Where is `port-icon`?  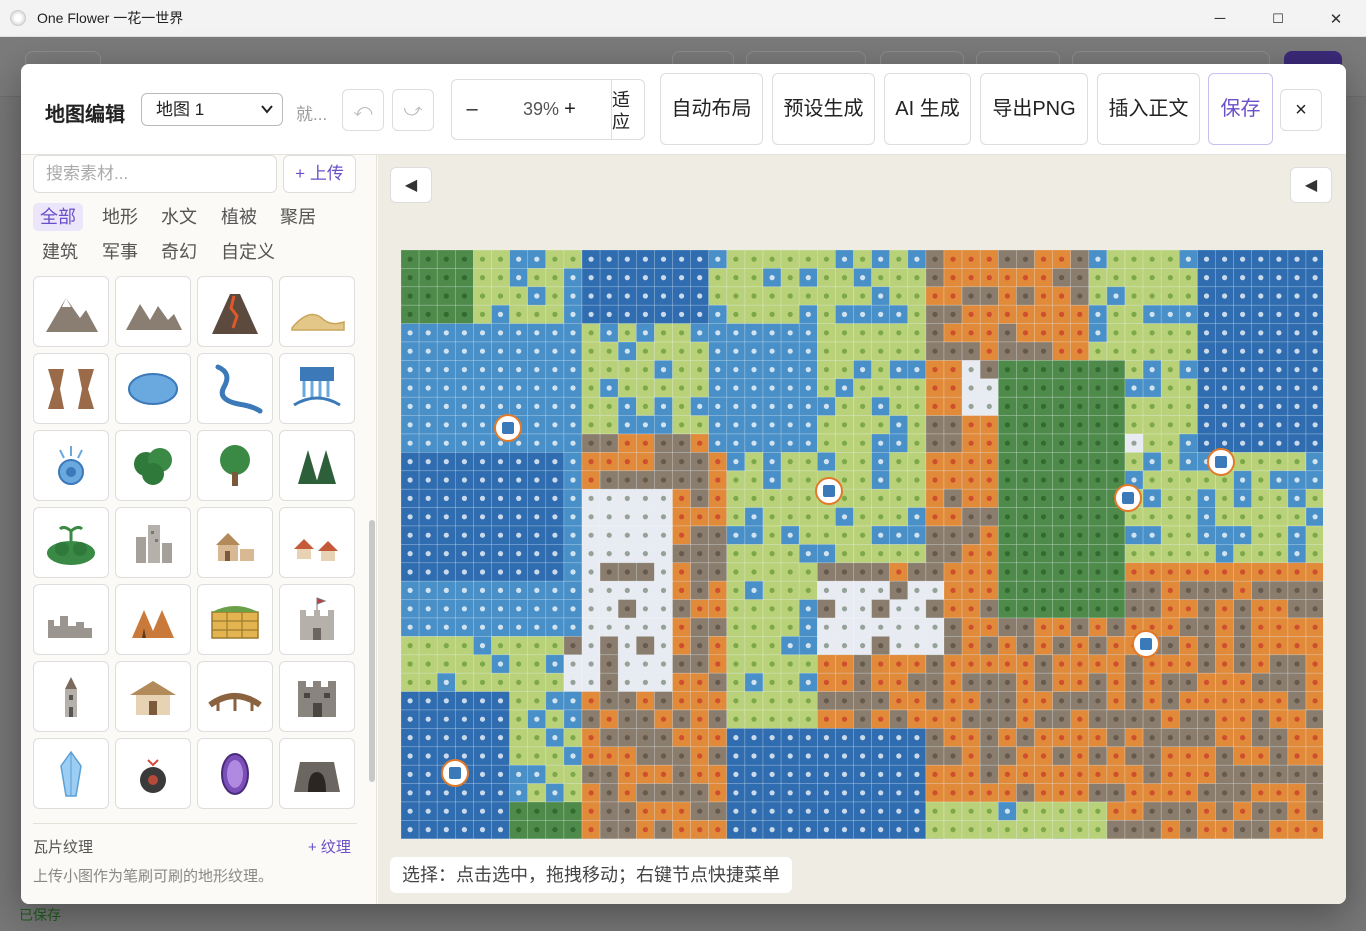
port-icon is located at coordinates (508, 428).